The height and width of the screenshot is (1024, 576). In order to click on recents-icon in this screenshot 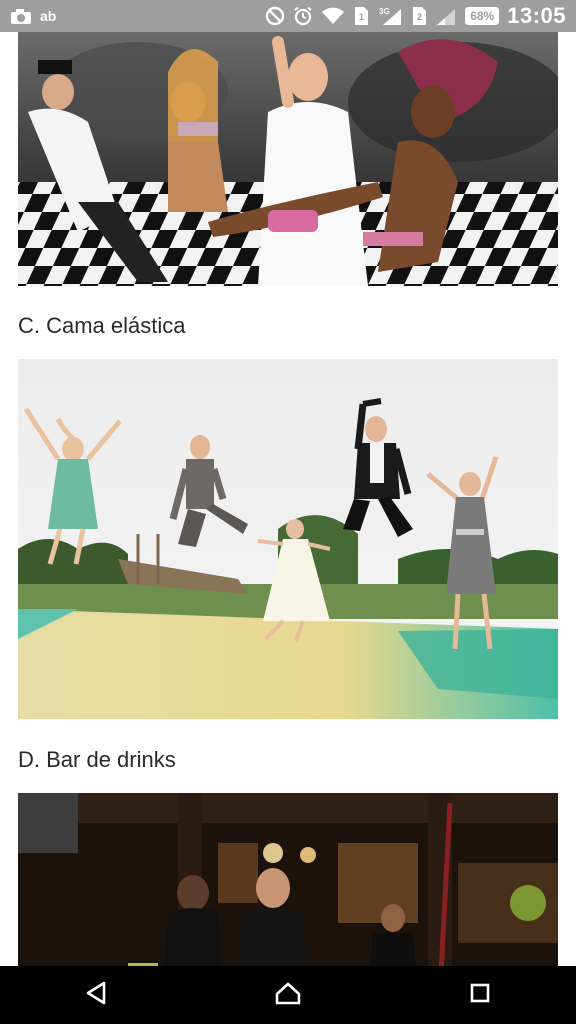, I will do `click(480, 995)`.